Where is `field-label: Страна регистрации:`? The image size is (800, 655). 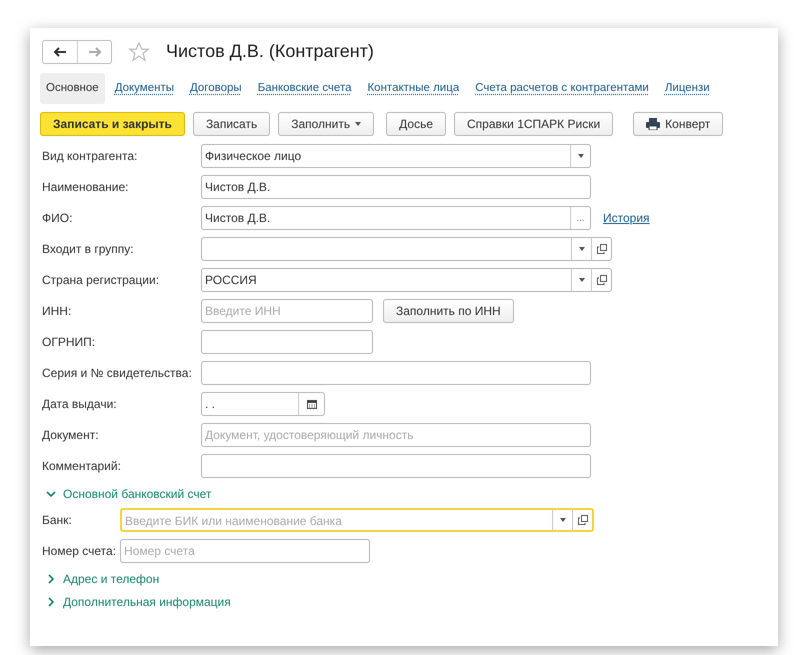
field-label: Страна регистрации: is located at coordinates (101, 281).